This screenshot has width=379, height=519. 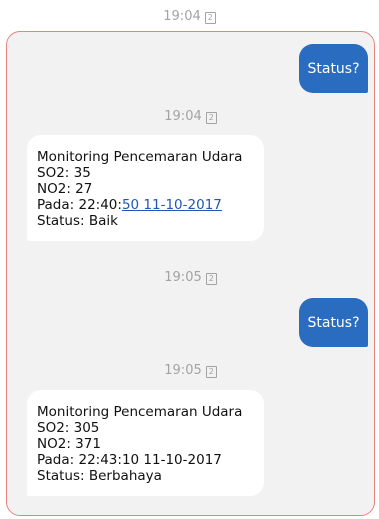 What do you see at coordinates (172, 205) in the screenshot?
I see `date-link: 50 11-10-2017` at bounding box center [172, 205].